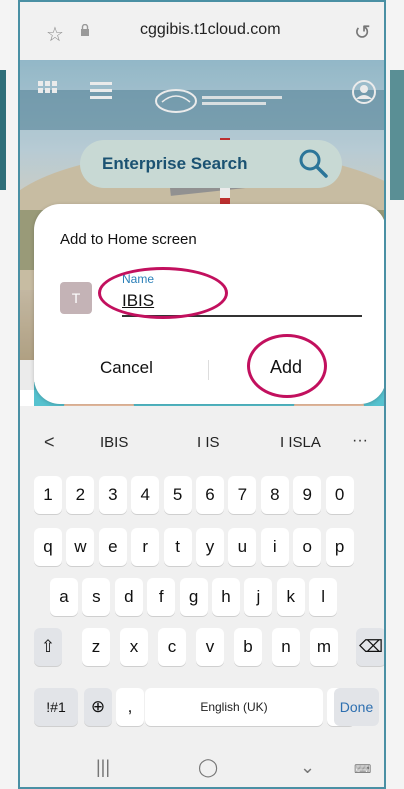 This screenshot has width=404, height=789. I want to click on suggestion-3: I ISLA, so click(300, 442).